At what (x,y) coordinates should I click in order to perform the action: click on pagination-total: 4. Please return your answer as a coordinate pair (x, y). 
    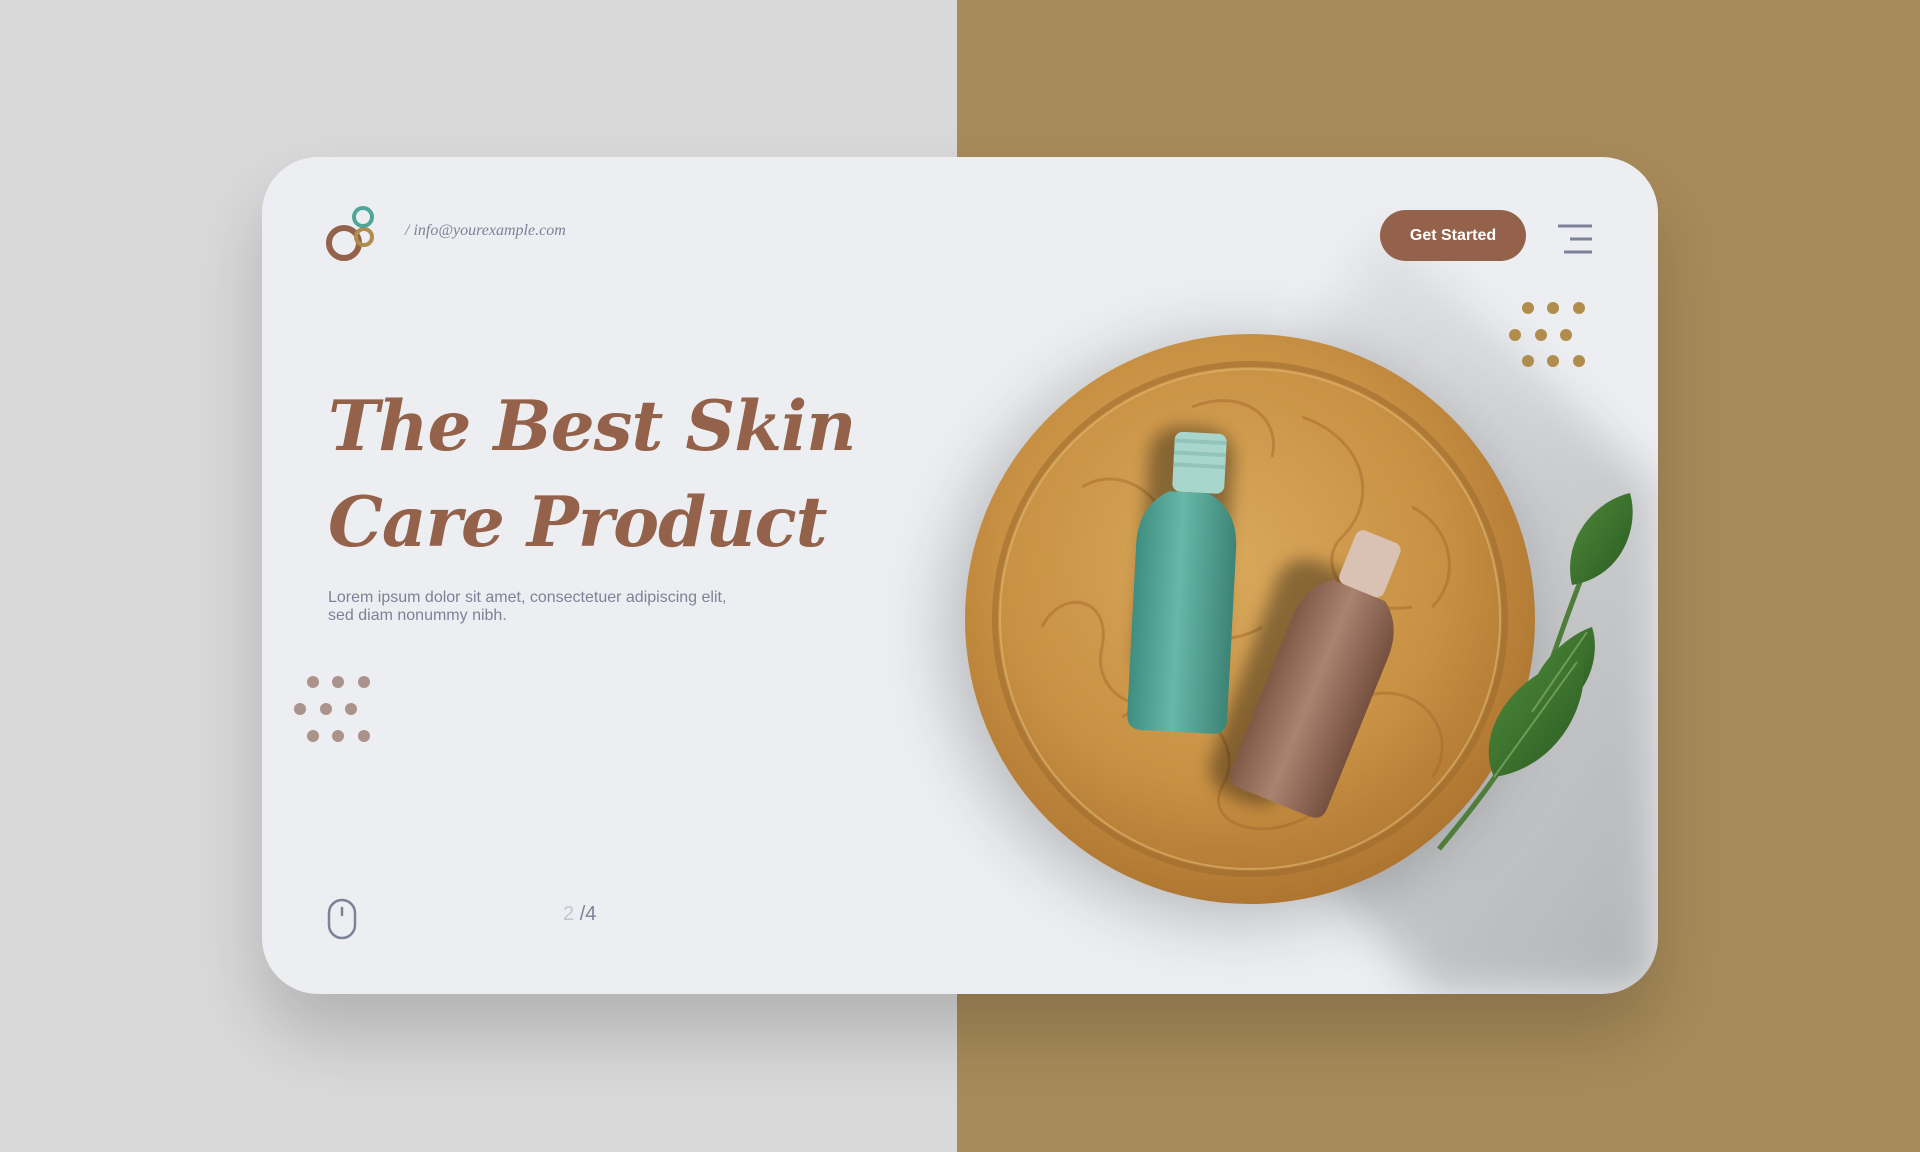
    Looking at the image, I should click on (591, 914).